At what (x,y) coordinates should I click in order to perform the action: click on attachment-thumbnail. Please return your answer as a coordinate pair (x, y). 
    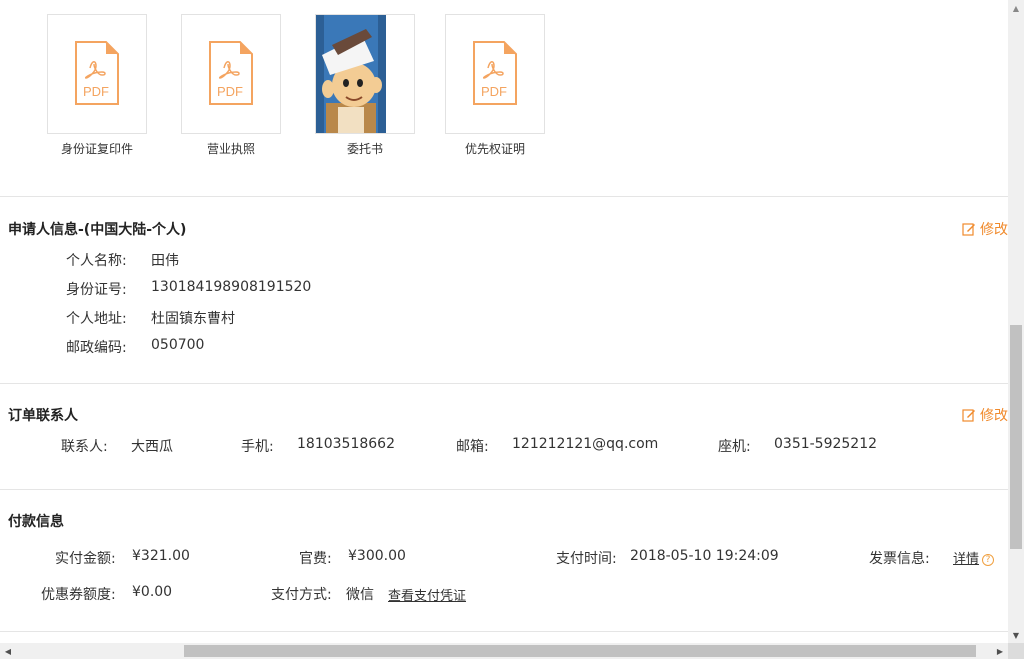
    Looking at the image, I should click on (365, 74).